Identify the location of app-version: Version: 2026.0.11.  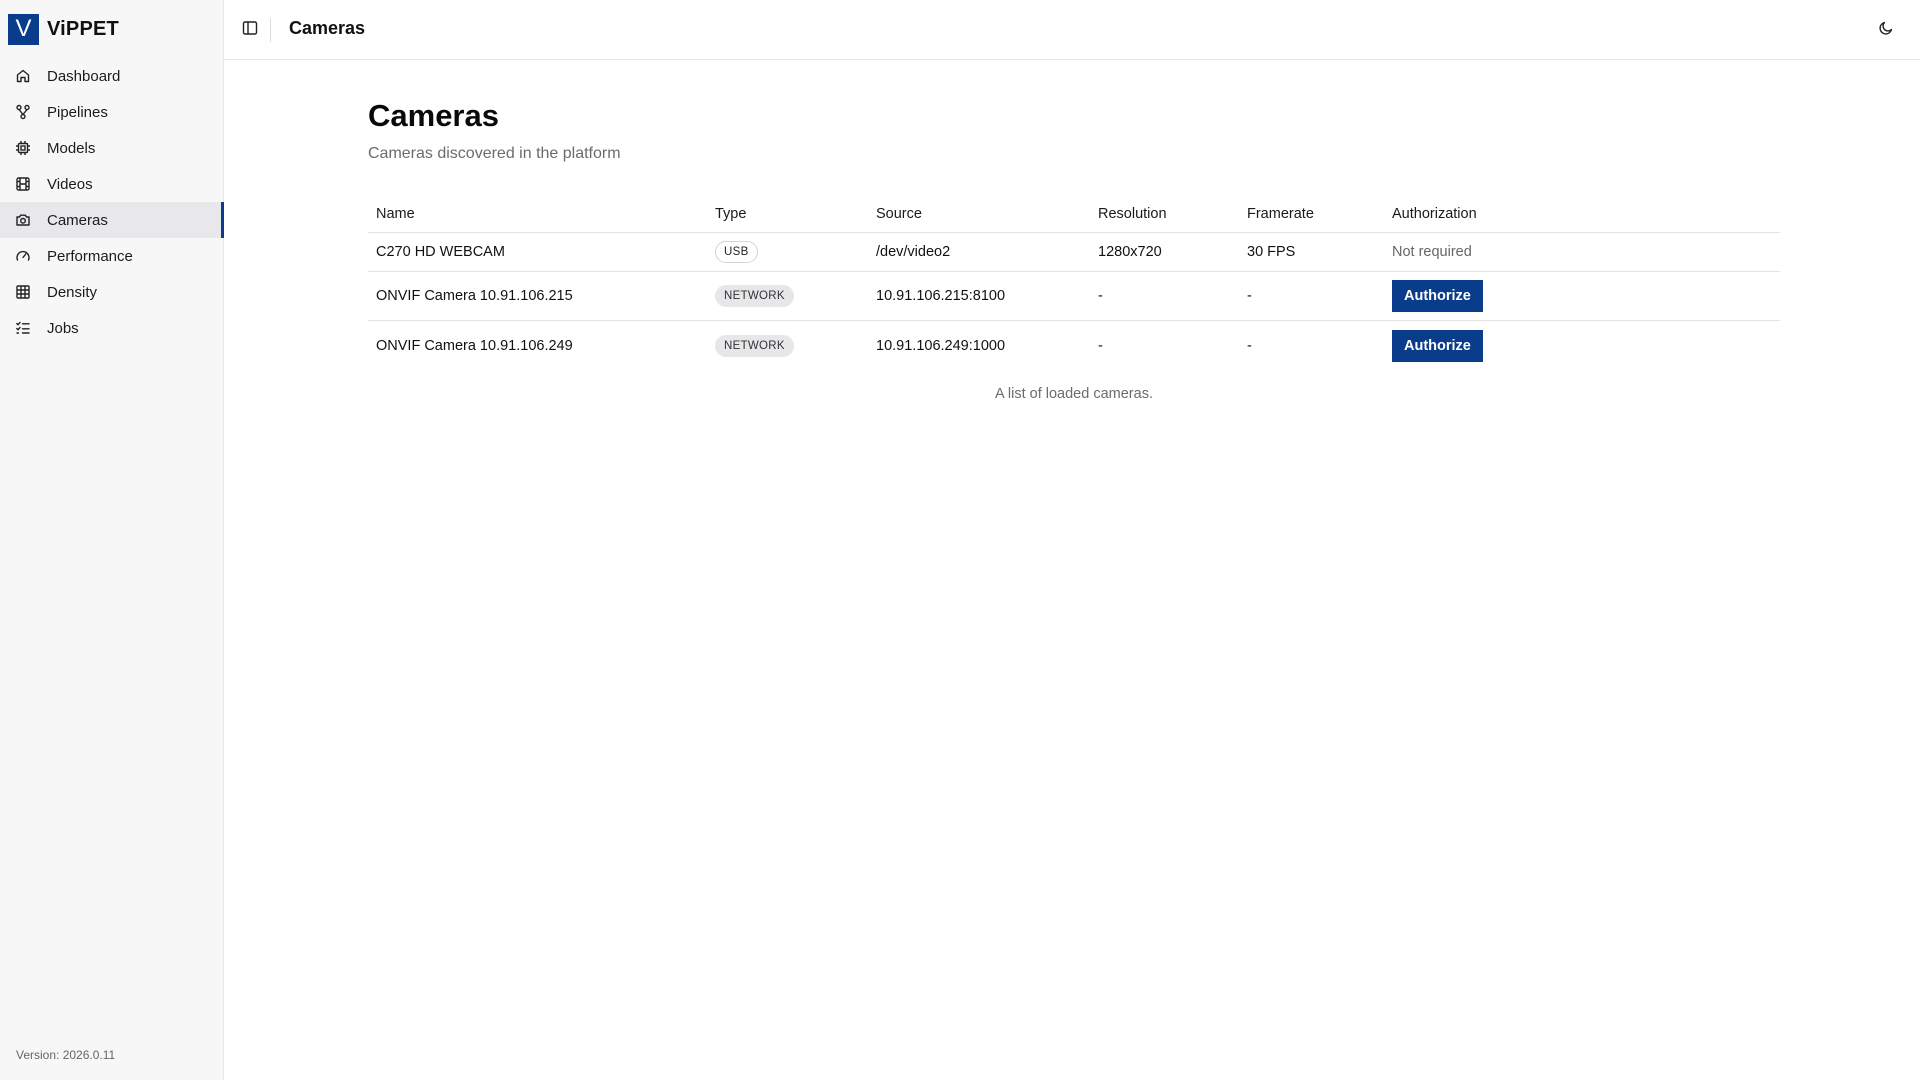
(66, 1055).